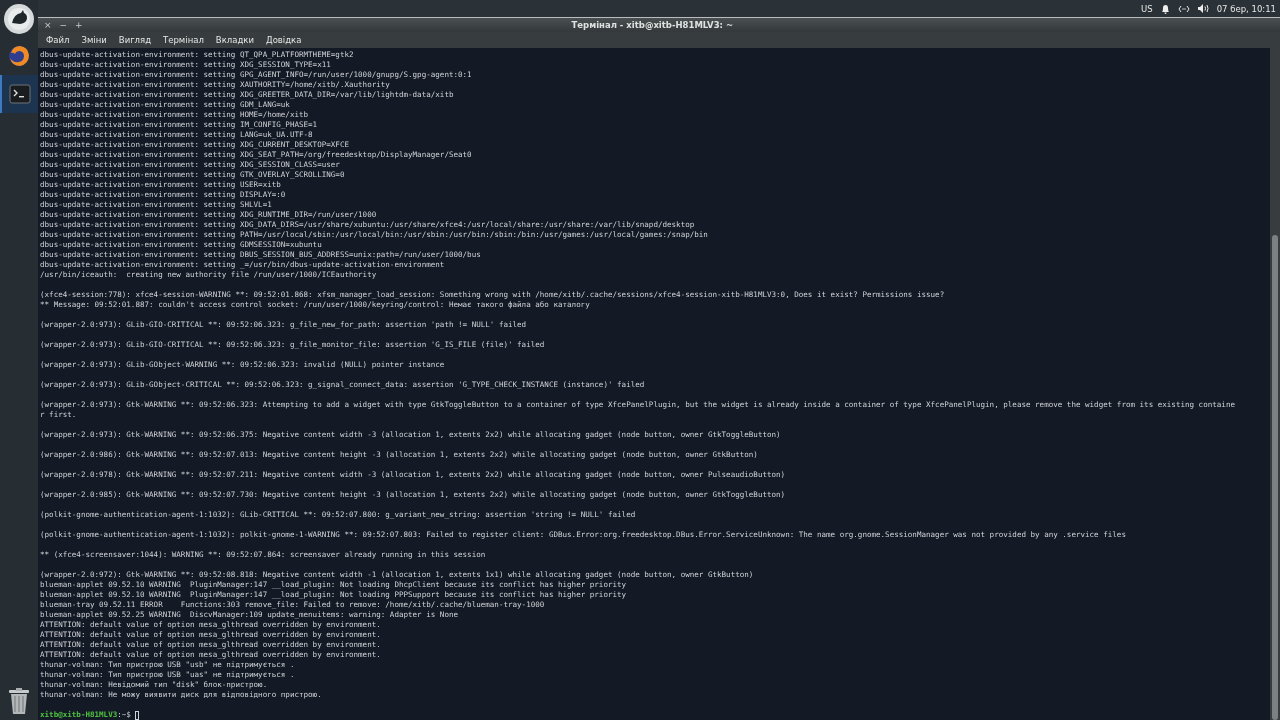 Image resolution: width=1280 pixels, height=720 pixels. Describe the element at coordinates (1275, 477) in the screenshot. I see `scrollbar-thumb` at that location.